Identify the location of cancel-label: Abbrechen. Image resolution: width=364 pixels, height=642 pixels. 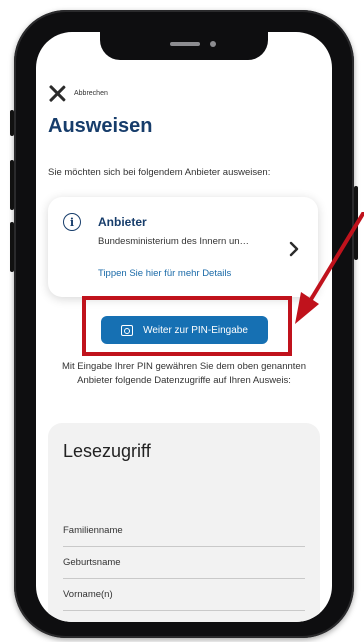
(91, 93).